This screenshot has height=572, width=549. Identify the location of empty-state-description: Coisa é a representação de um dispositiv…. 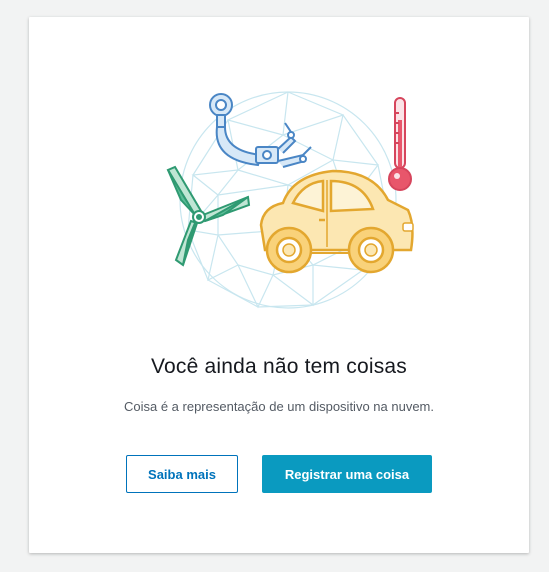
(278, 406).